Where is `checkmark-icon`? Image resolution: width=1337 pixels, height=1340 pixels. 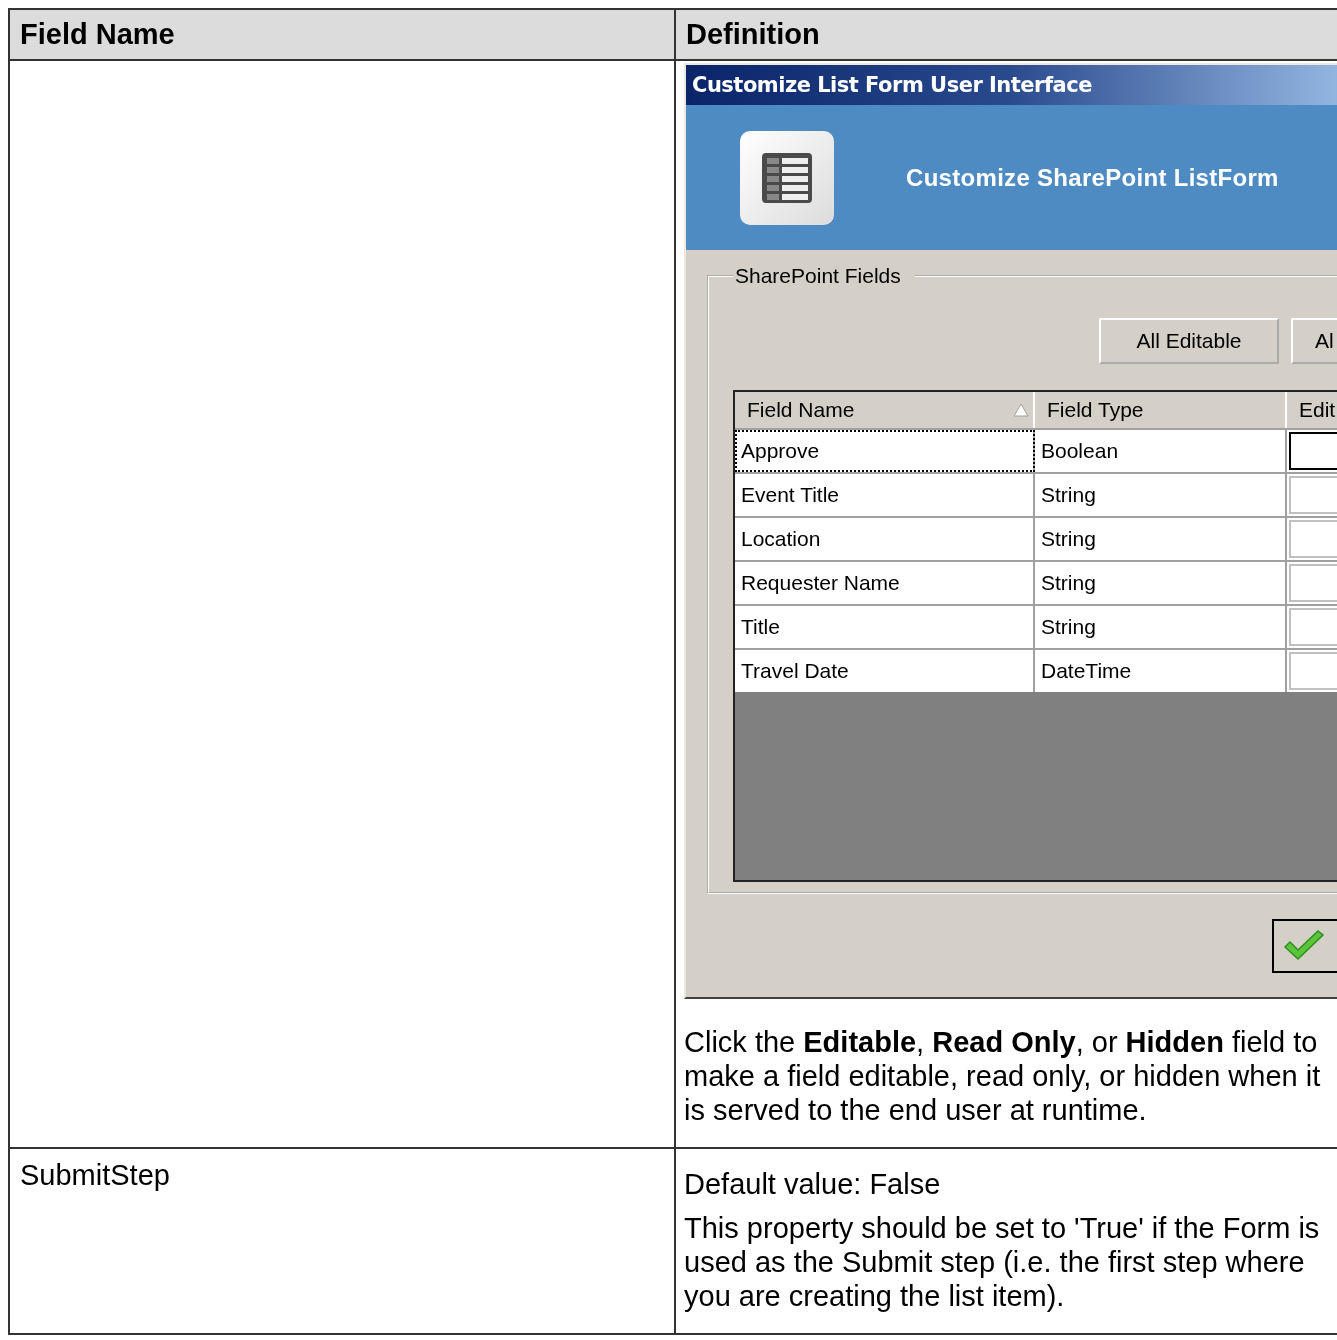
checkmark-icon is located at coordinates (1304, 945).